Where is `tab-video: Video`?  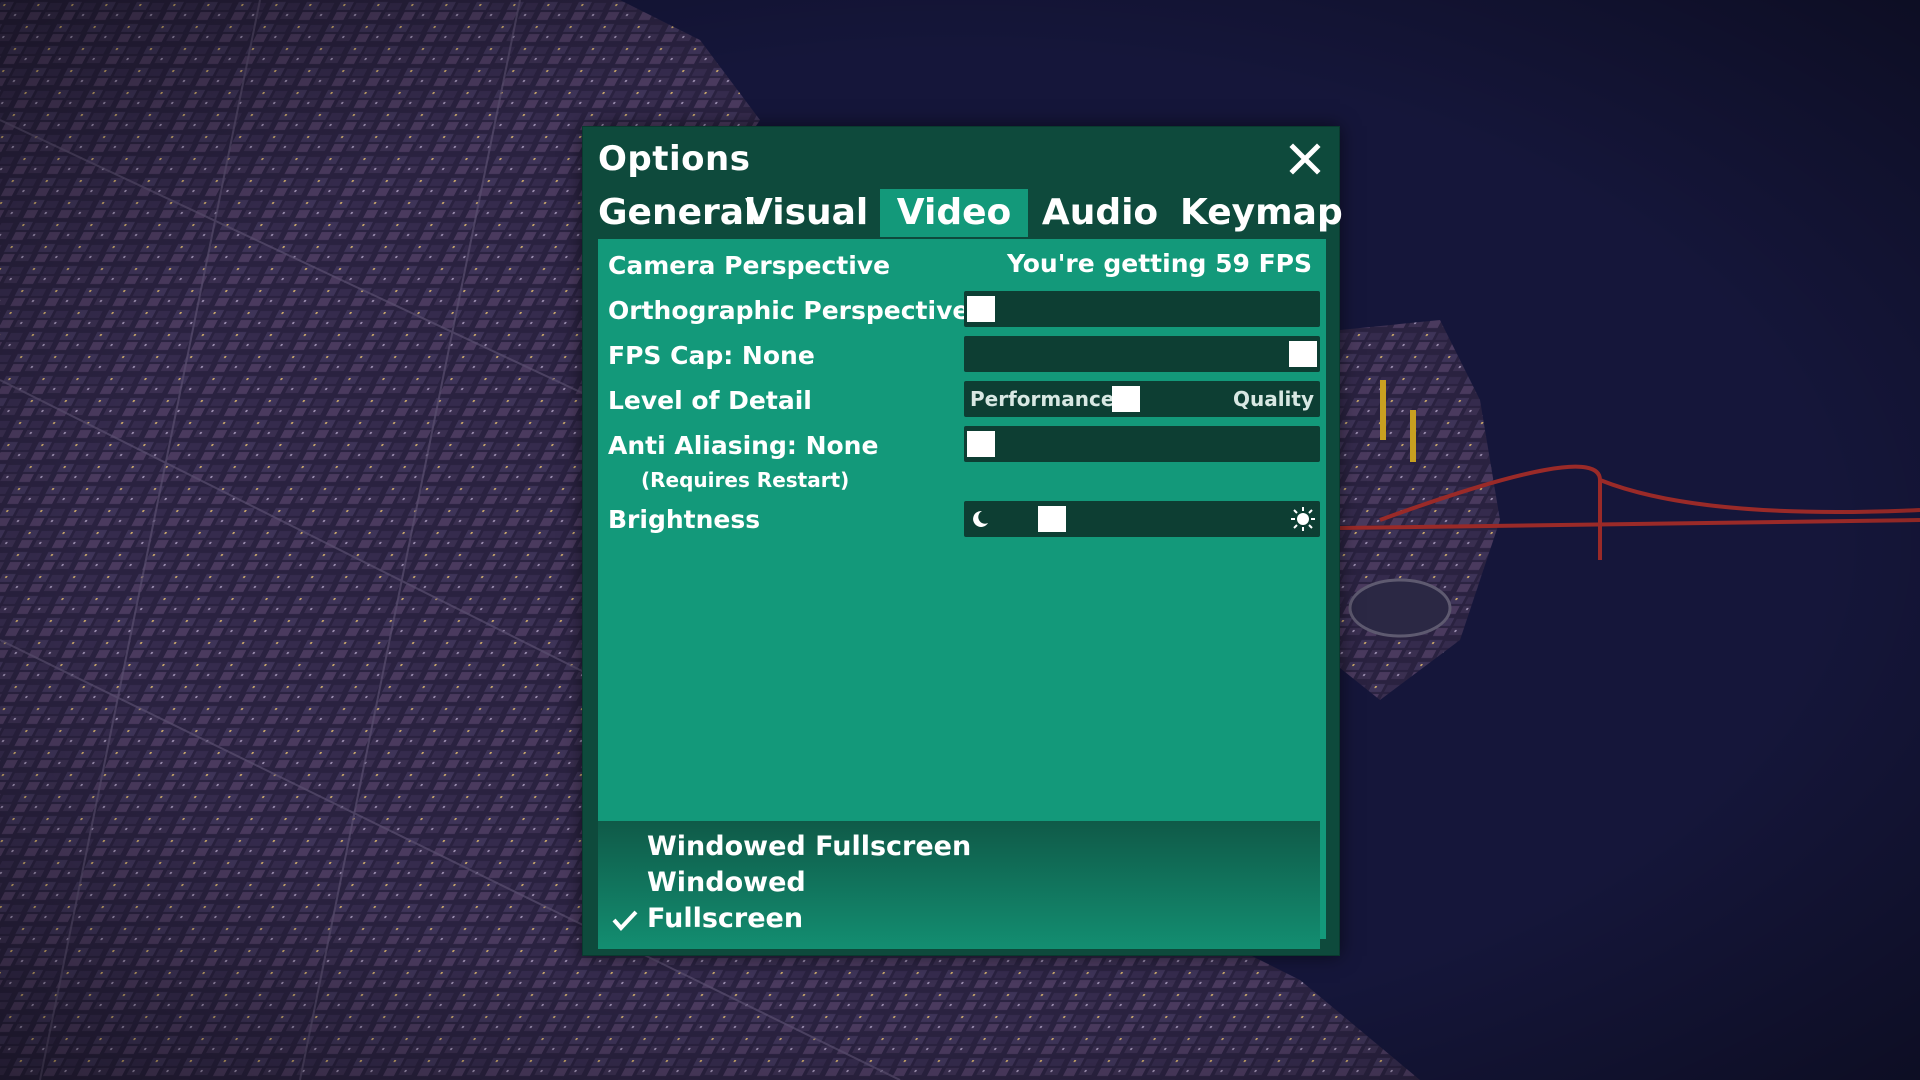 tab-video: Video is located at coordinates (954, 213).